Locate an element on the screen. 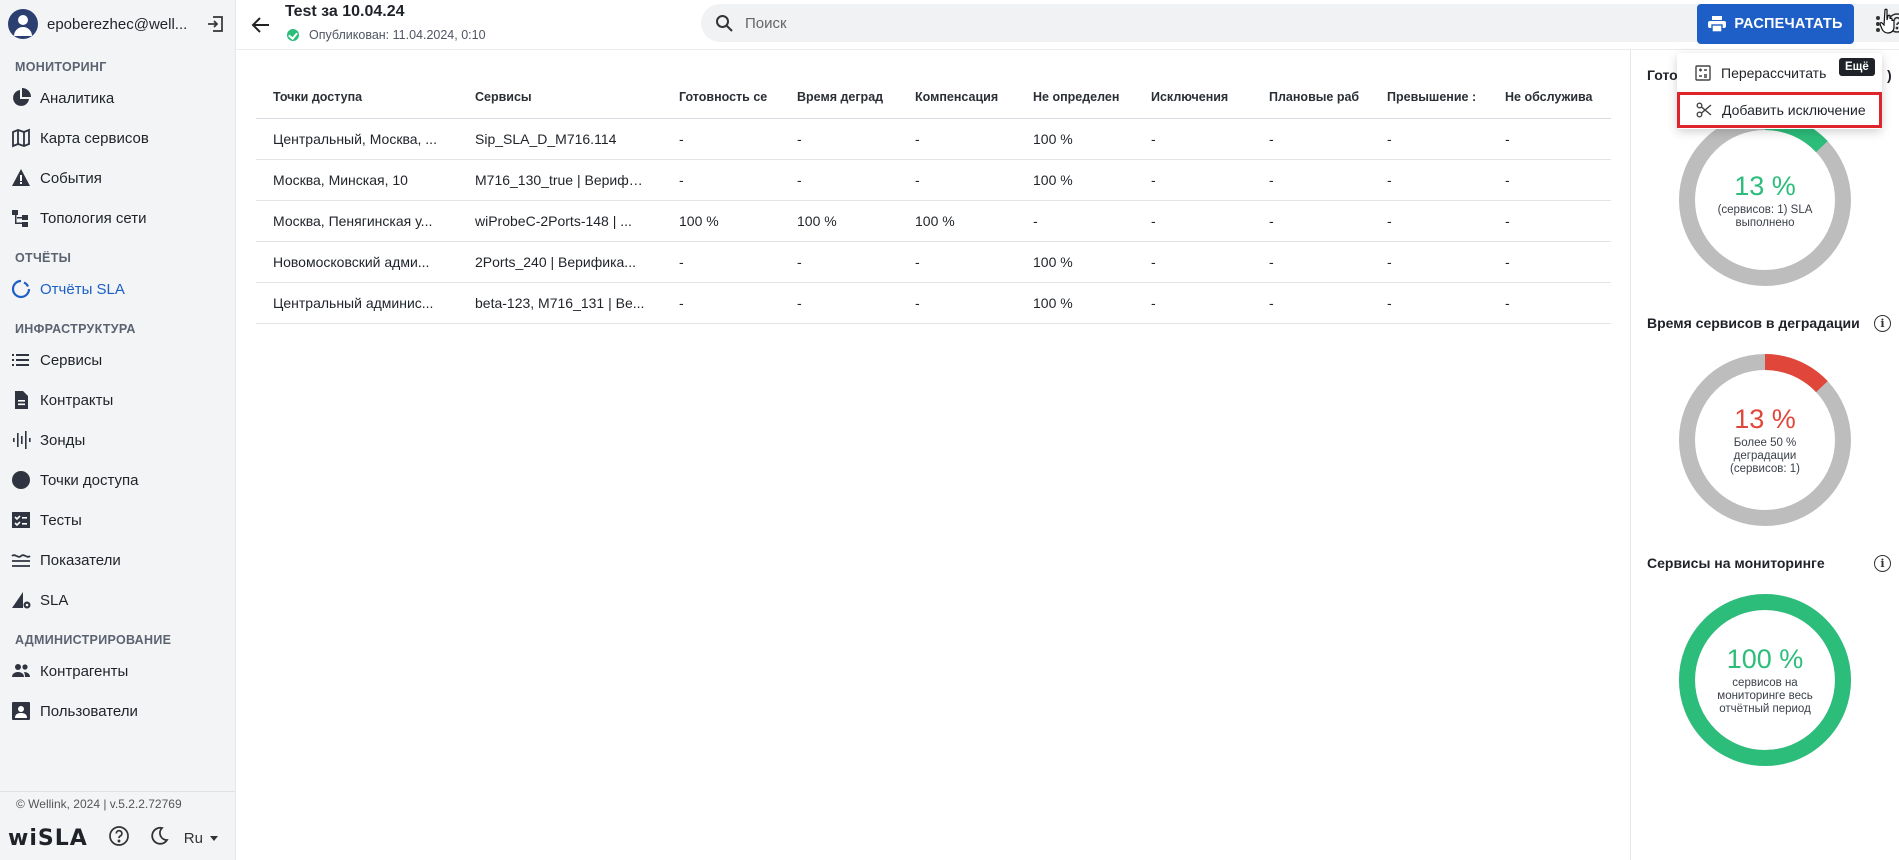  donut-caption: Более 50 % деградации (сервисов: 1) is located at coordinates (1765, 456).